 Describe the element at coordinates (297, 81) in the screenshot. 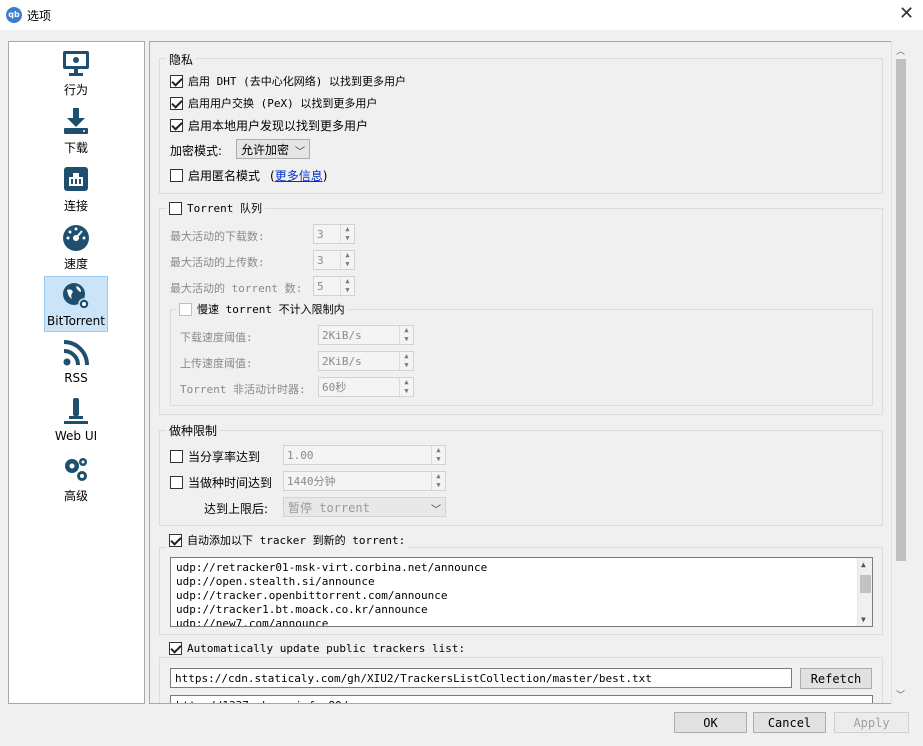

I see `dht-label: 启用 DHT (去中心化网络) 以找到更多用户` at that location.